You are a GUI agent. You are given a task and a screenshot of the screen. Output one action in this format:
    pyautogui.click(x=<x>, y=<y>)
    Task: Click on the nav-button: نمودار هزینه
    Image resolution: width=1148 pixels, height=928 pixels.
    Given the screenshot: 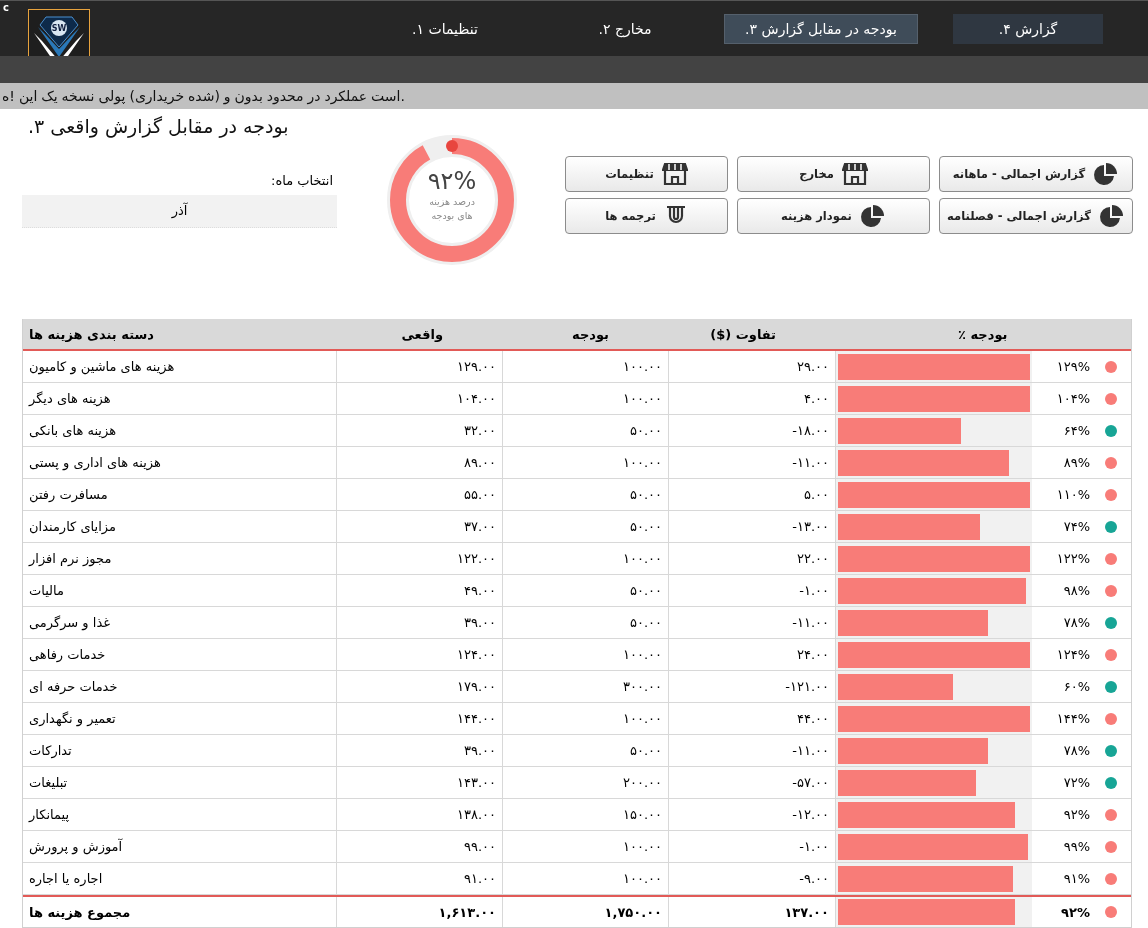 What is the action you would take?
    pyautogui.click(x=833, y=215)
    